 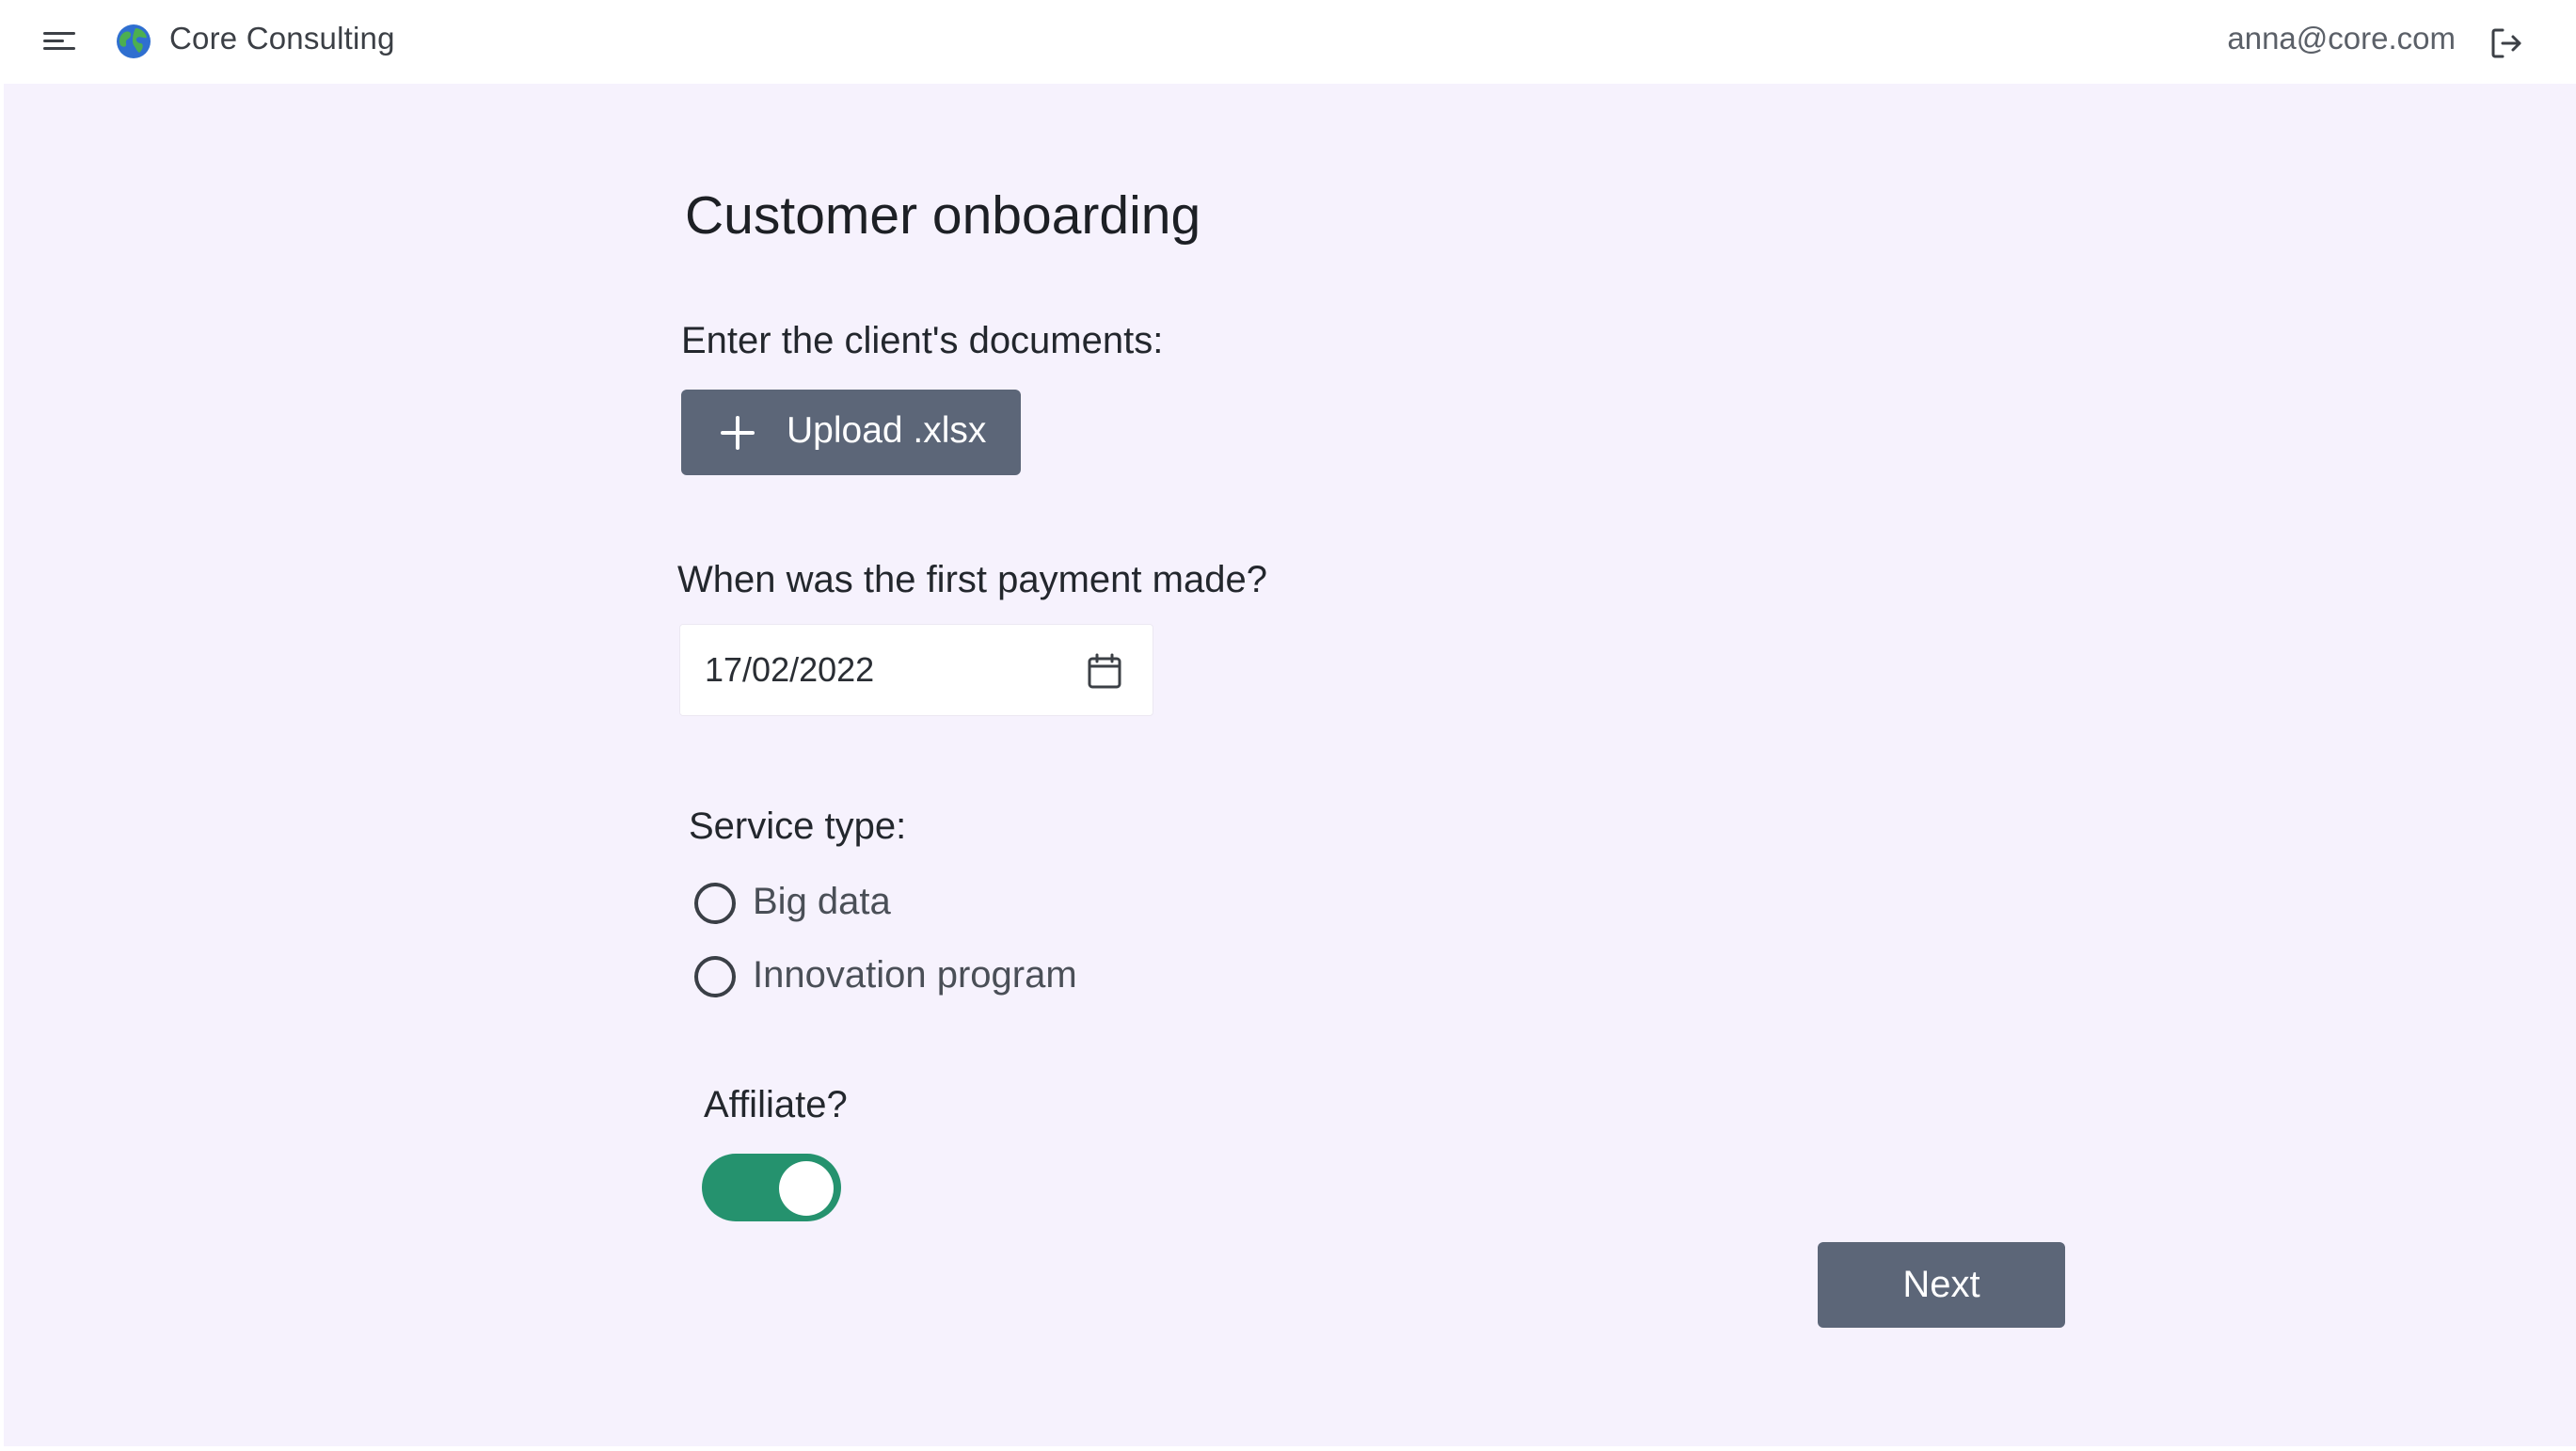 I want to click on calendar-icon, so click(x=1104, y=671).